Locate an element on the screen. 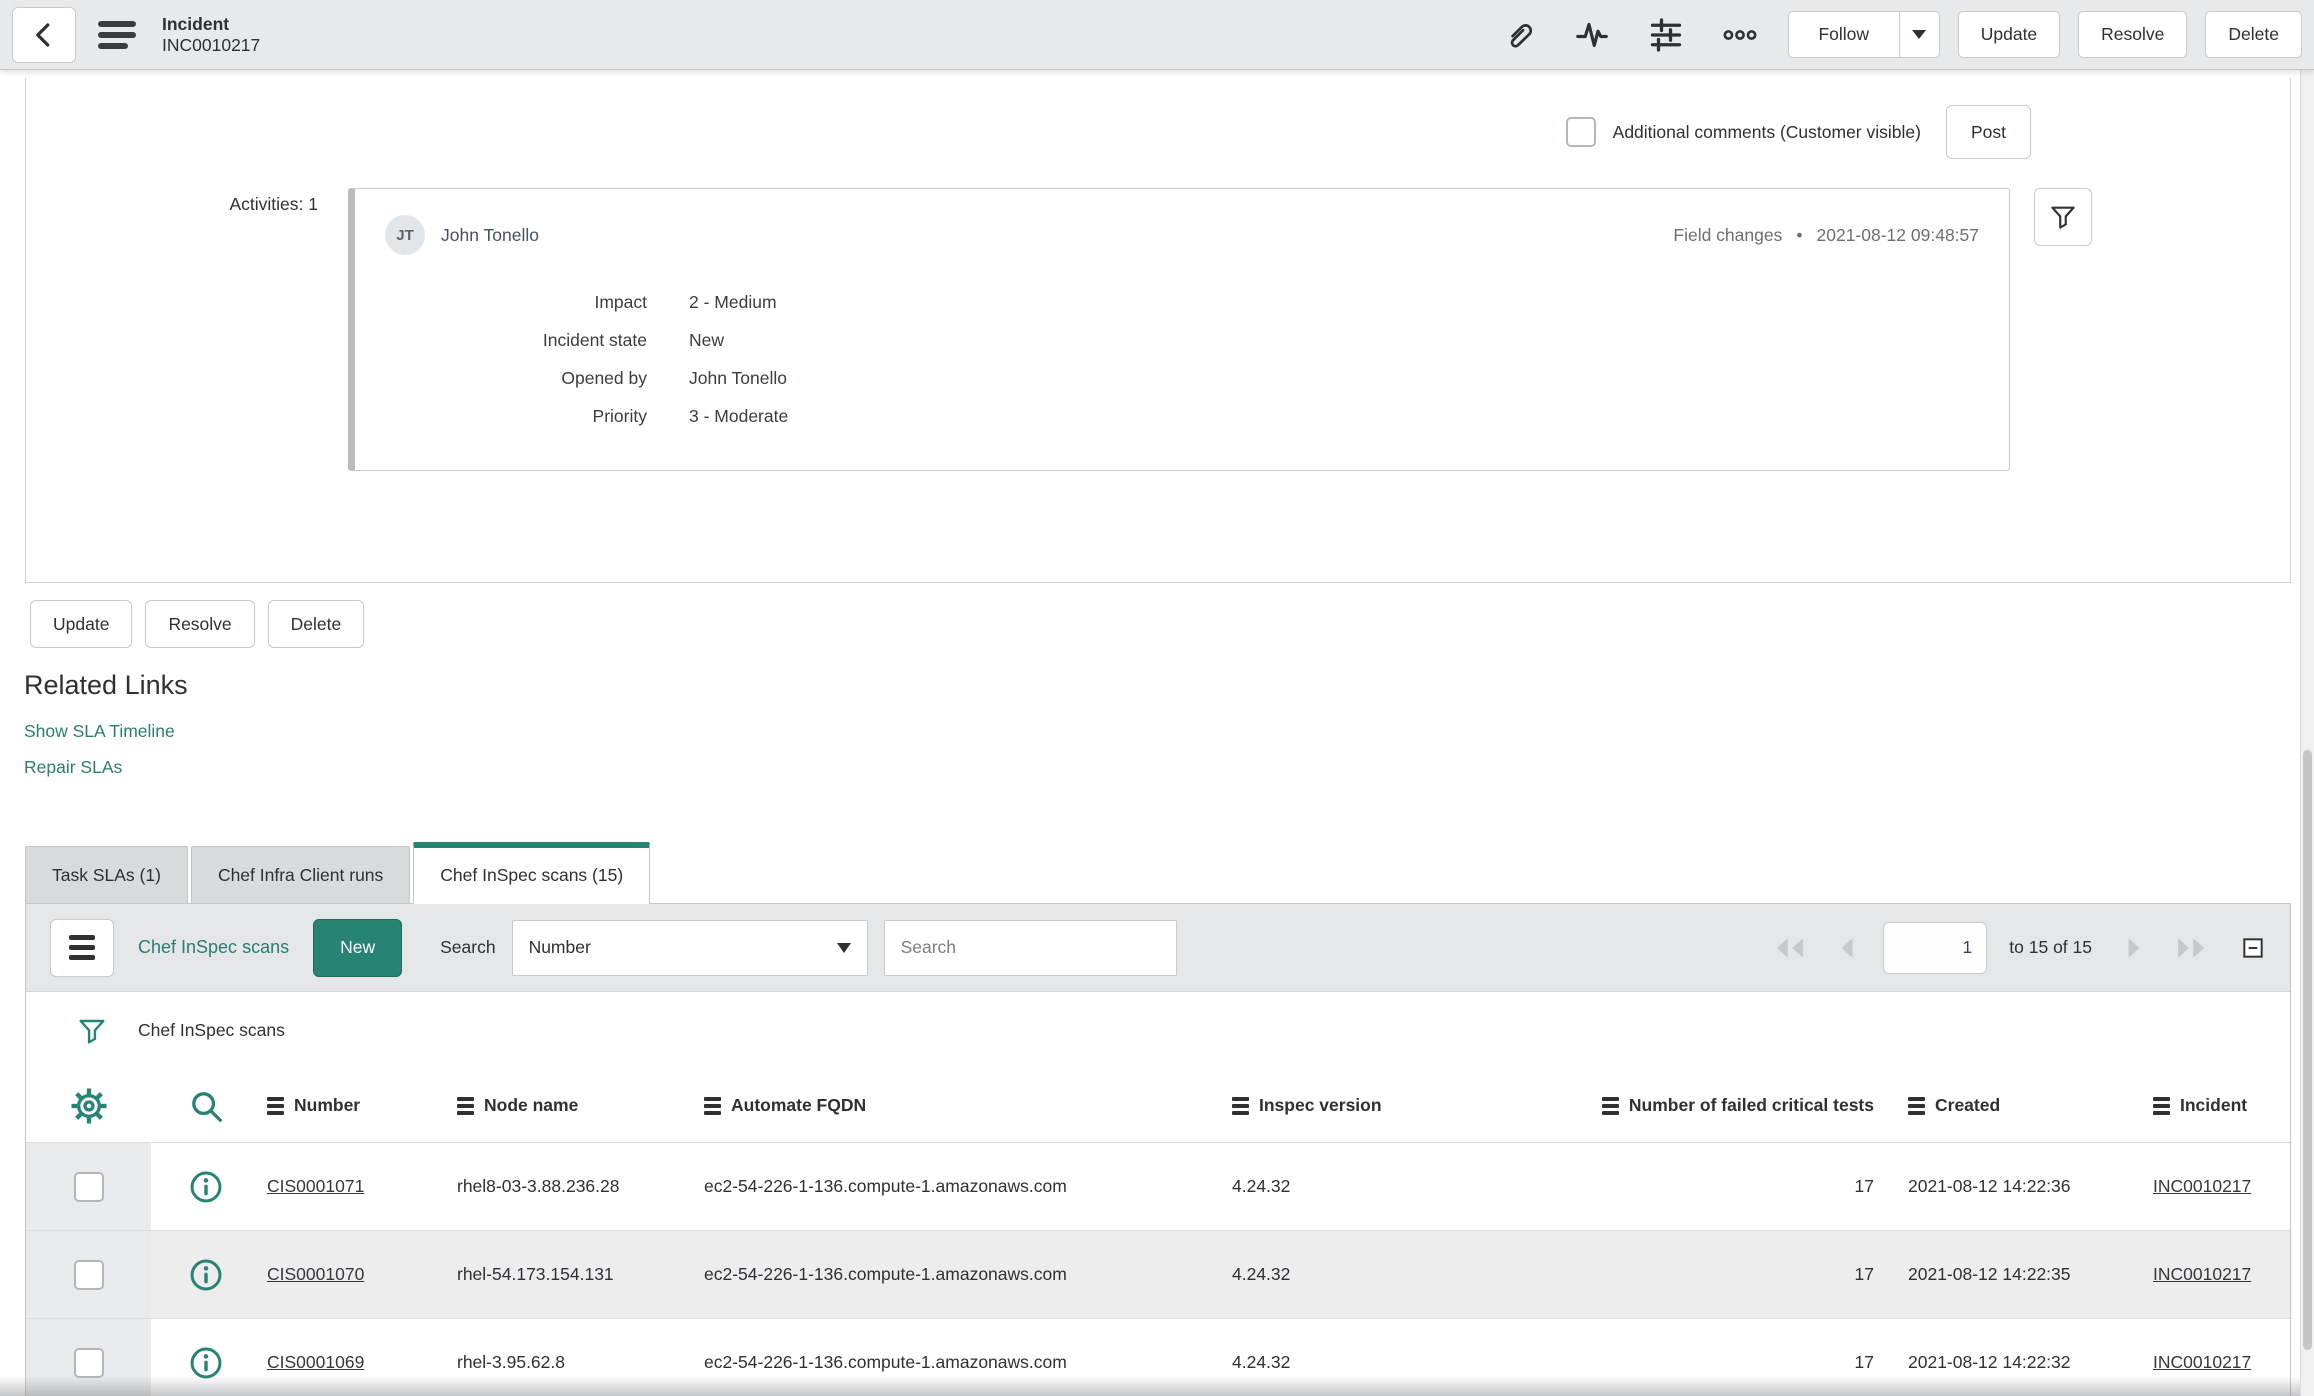  personalize-icon is located at coordinates (1666, 35).